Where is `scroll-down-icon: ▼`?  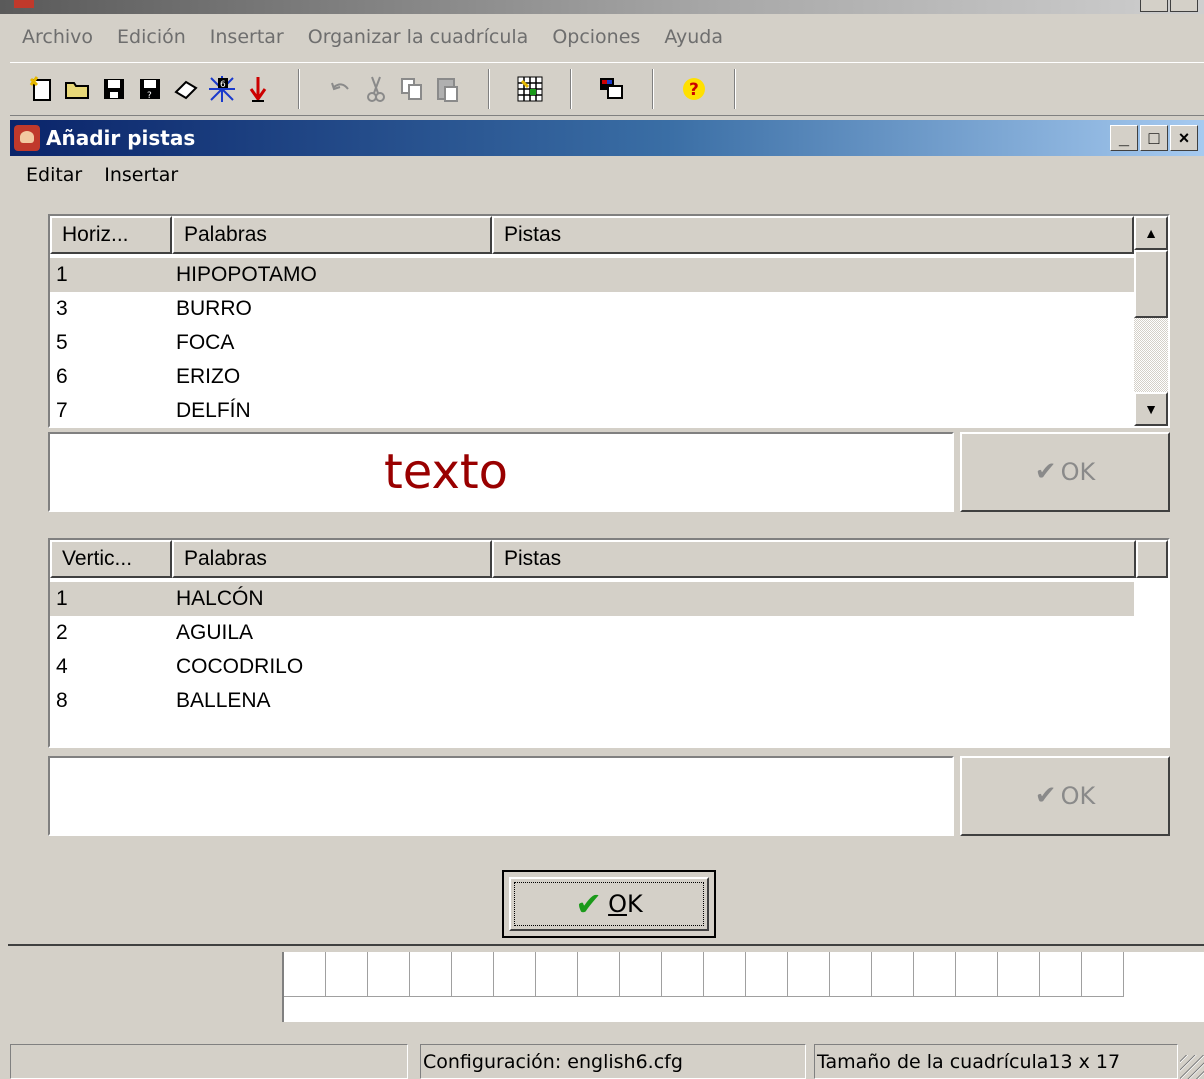 scroll-down-icon: ▼ is located at coordinates (1151, 409).